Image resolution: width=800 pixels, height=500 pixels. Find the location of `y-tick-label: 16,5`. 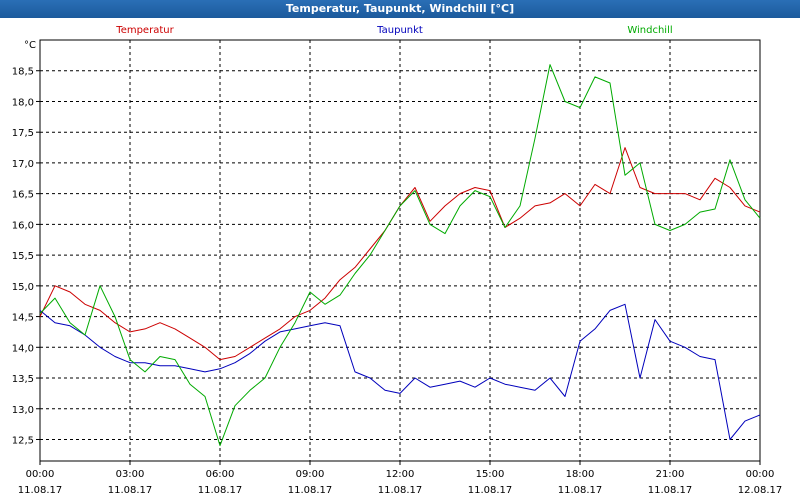

y-tick-label: 16,5 is located at coordinates (23, 195).